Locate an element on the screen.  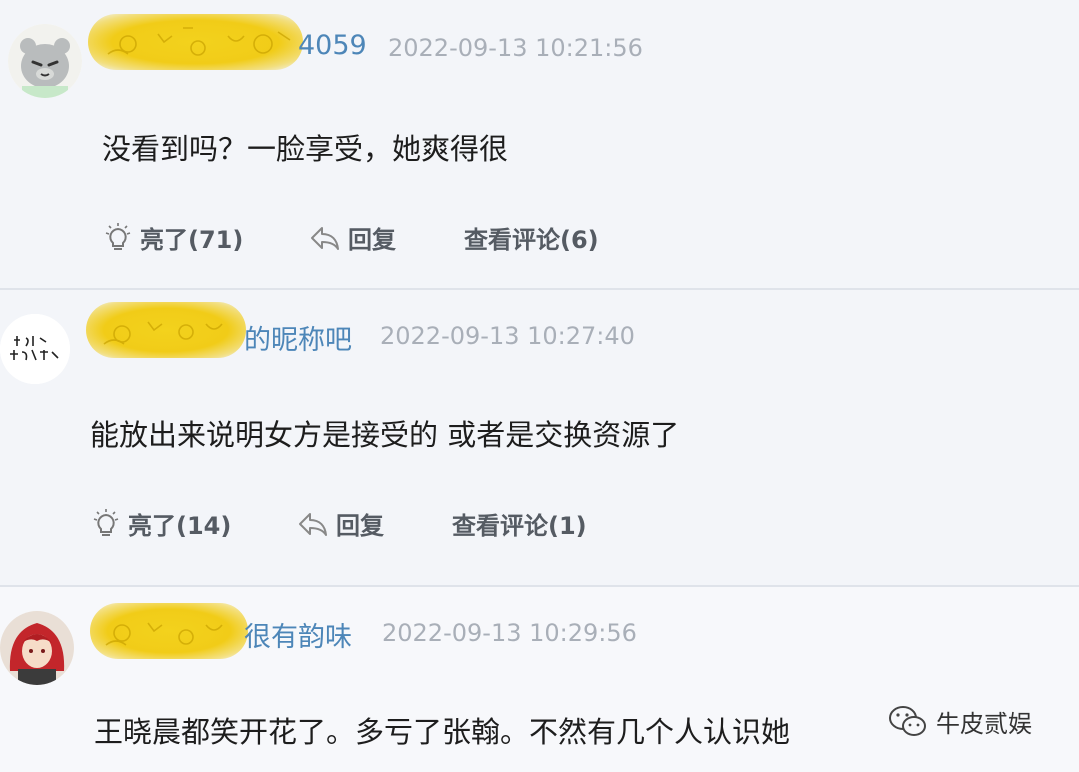
timestamp: 2022-09-13 10:27:40 is located at coordinates (507, 336).